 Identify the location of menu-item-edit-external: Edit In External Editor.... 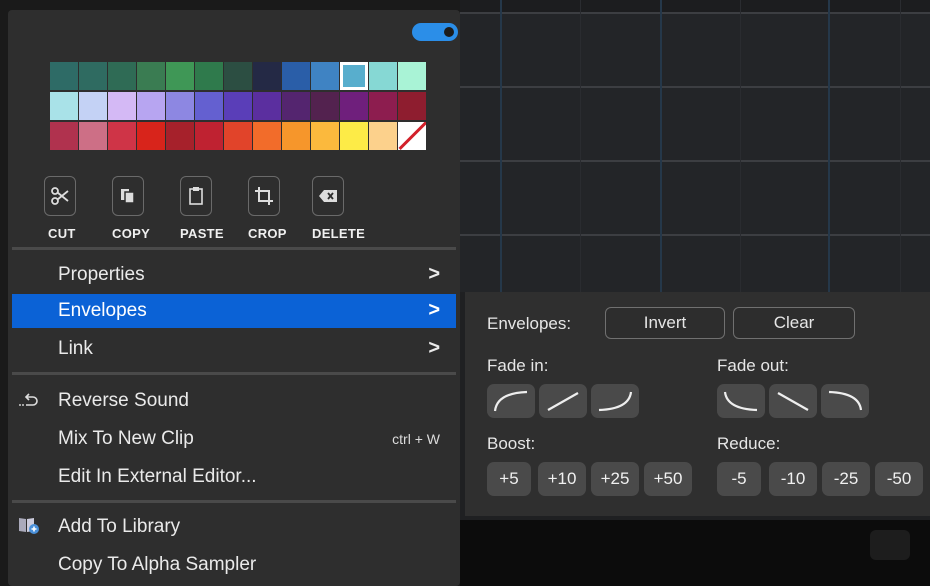
(234, 477).